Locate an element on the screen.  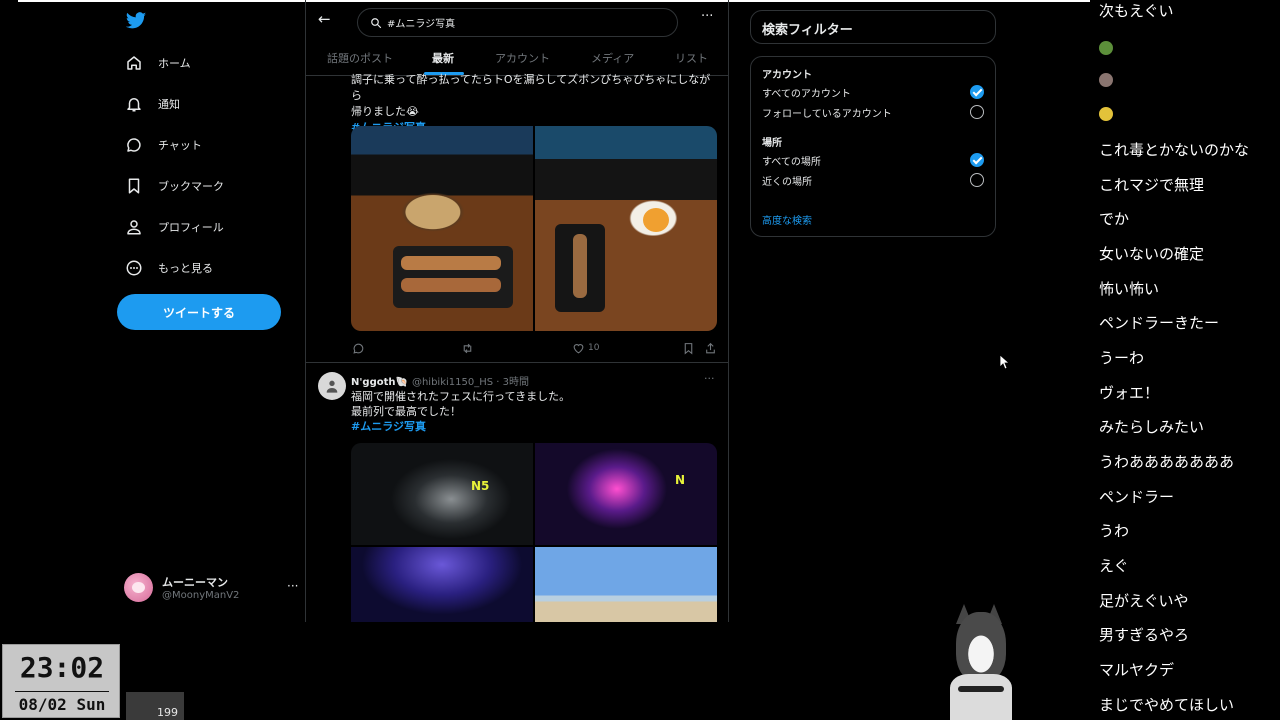
tab-latest: 最新 is located at coordinates (443, 58).